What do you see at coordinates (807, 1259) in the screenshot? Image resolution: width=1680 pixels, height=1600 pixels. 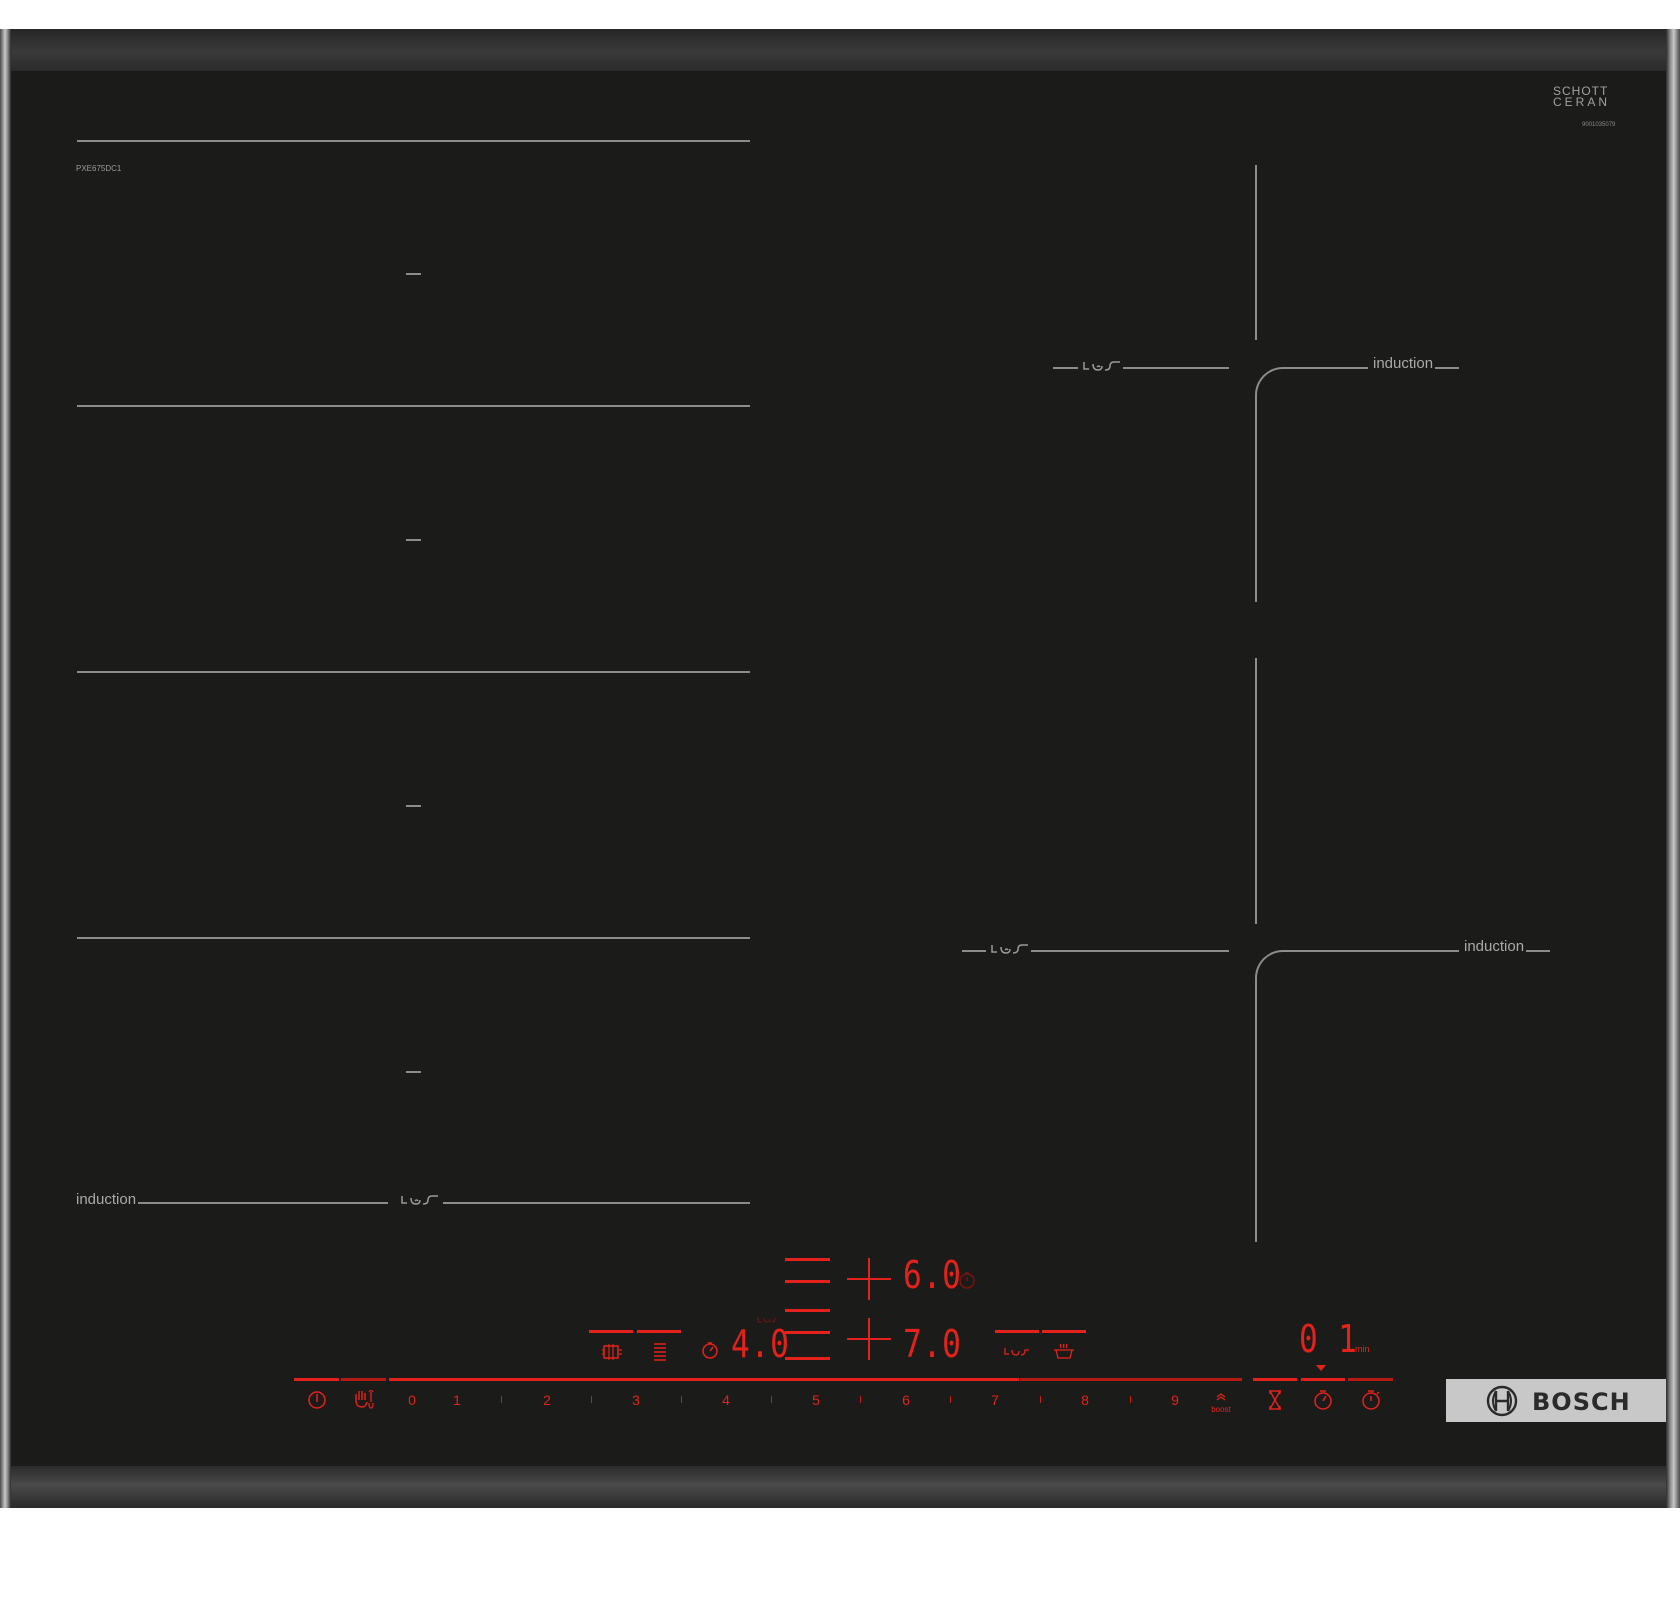 I see `zone-indicator-top` at bounding box center [807, 1259].